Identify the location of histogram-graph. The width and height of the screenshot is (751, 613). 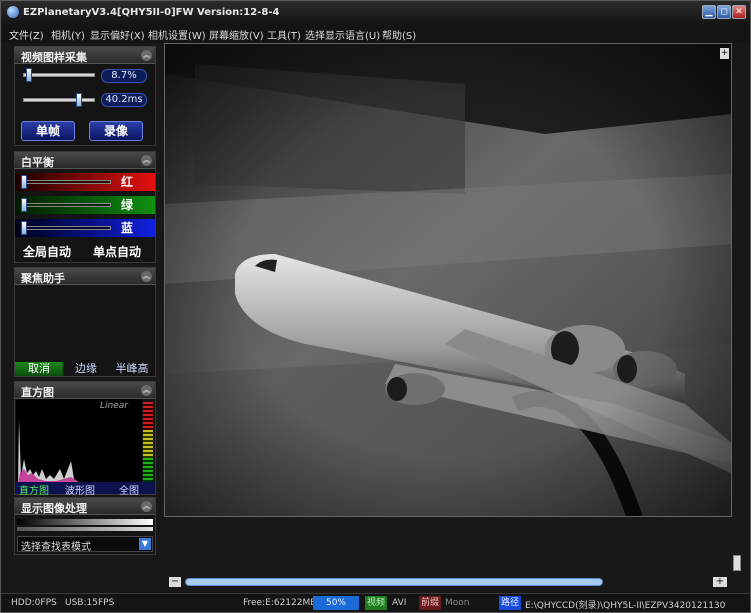
(49, 451).